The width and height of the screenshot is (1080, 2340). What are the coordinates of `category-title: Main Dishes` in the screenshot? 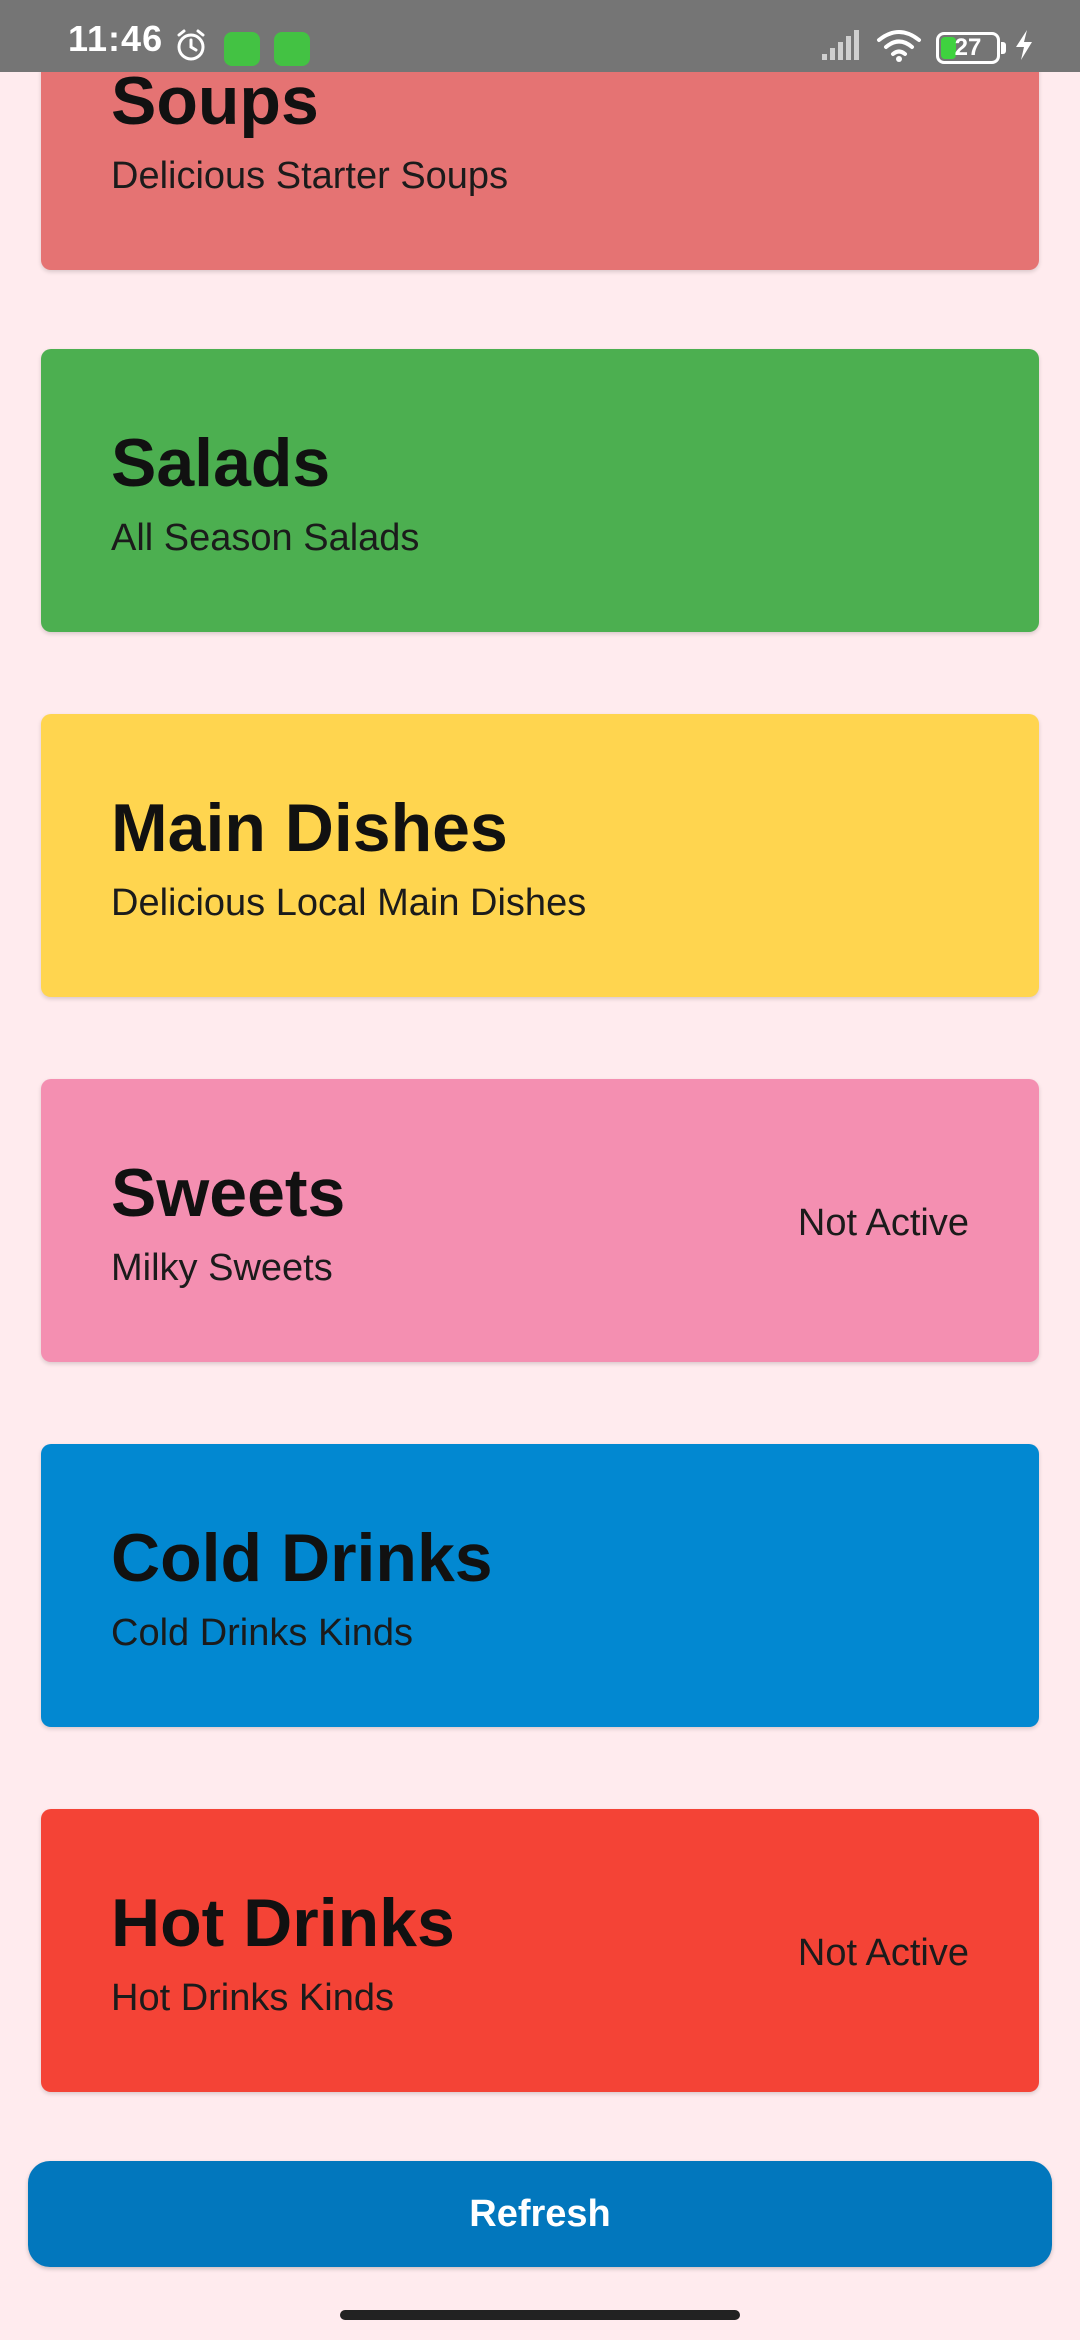 It's located at (309, 828).